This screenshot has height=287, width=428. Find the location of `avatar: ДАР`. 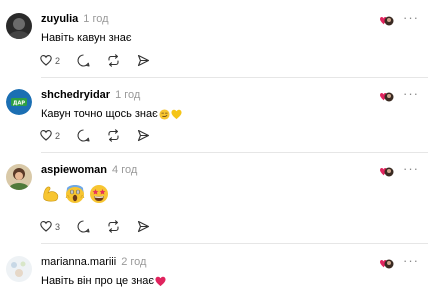

avatar: ДАР is located at coordinates (19, 102).